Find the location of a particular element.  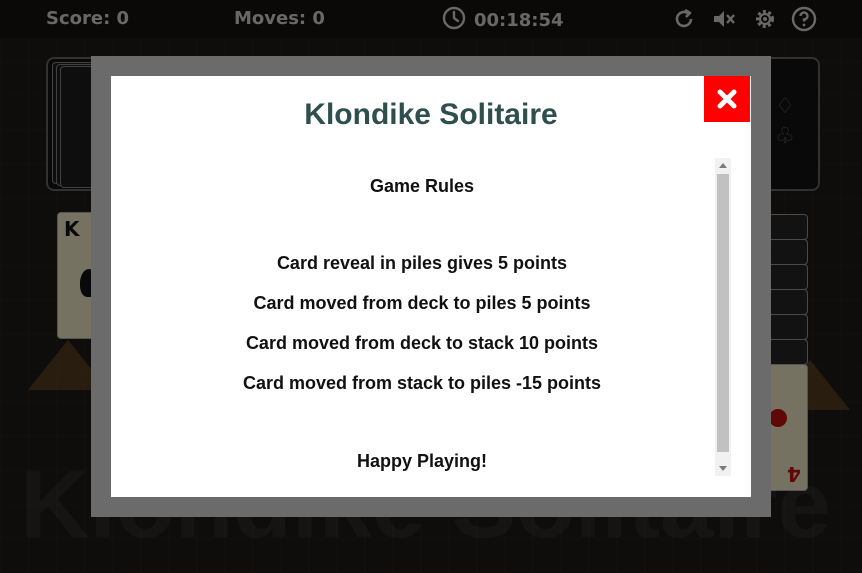

rule-item: Card moved from deck to piles 5 points is located at coordinates (422, 303).